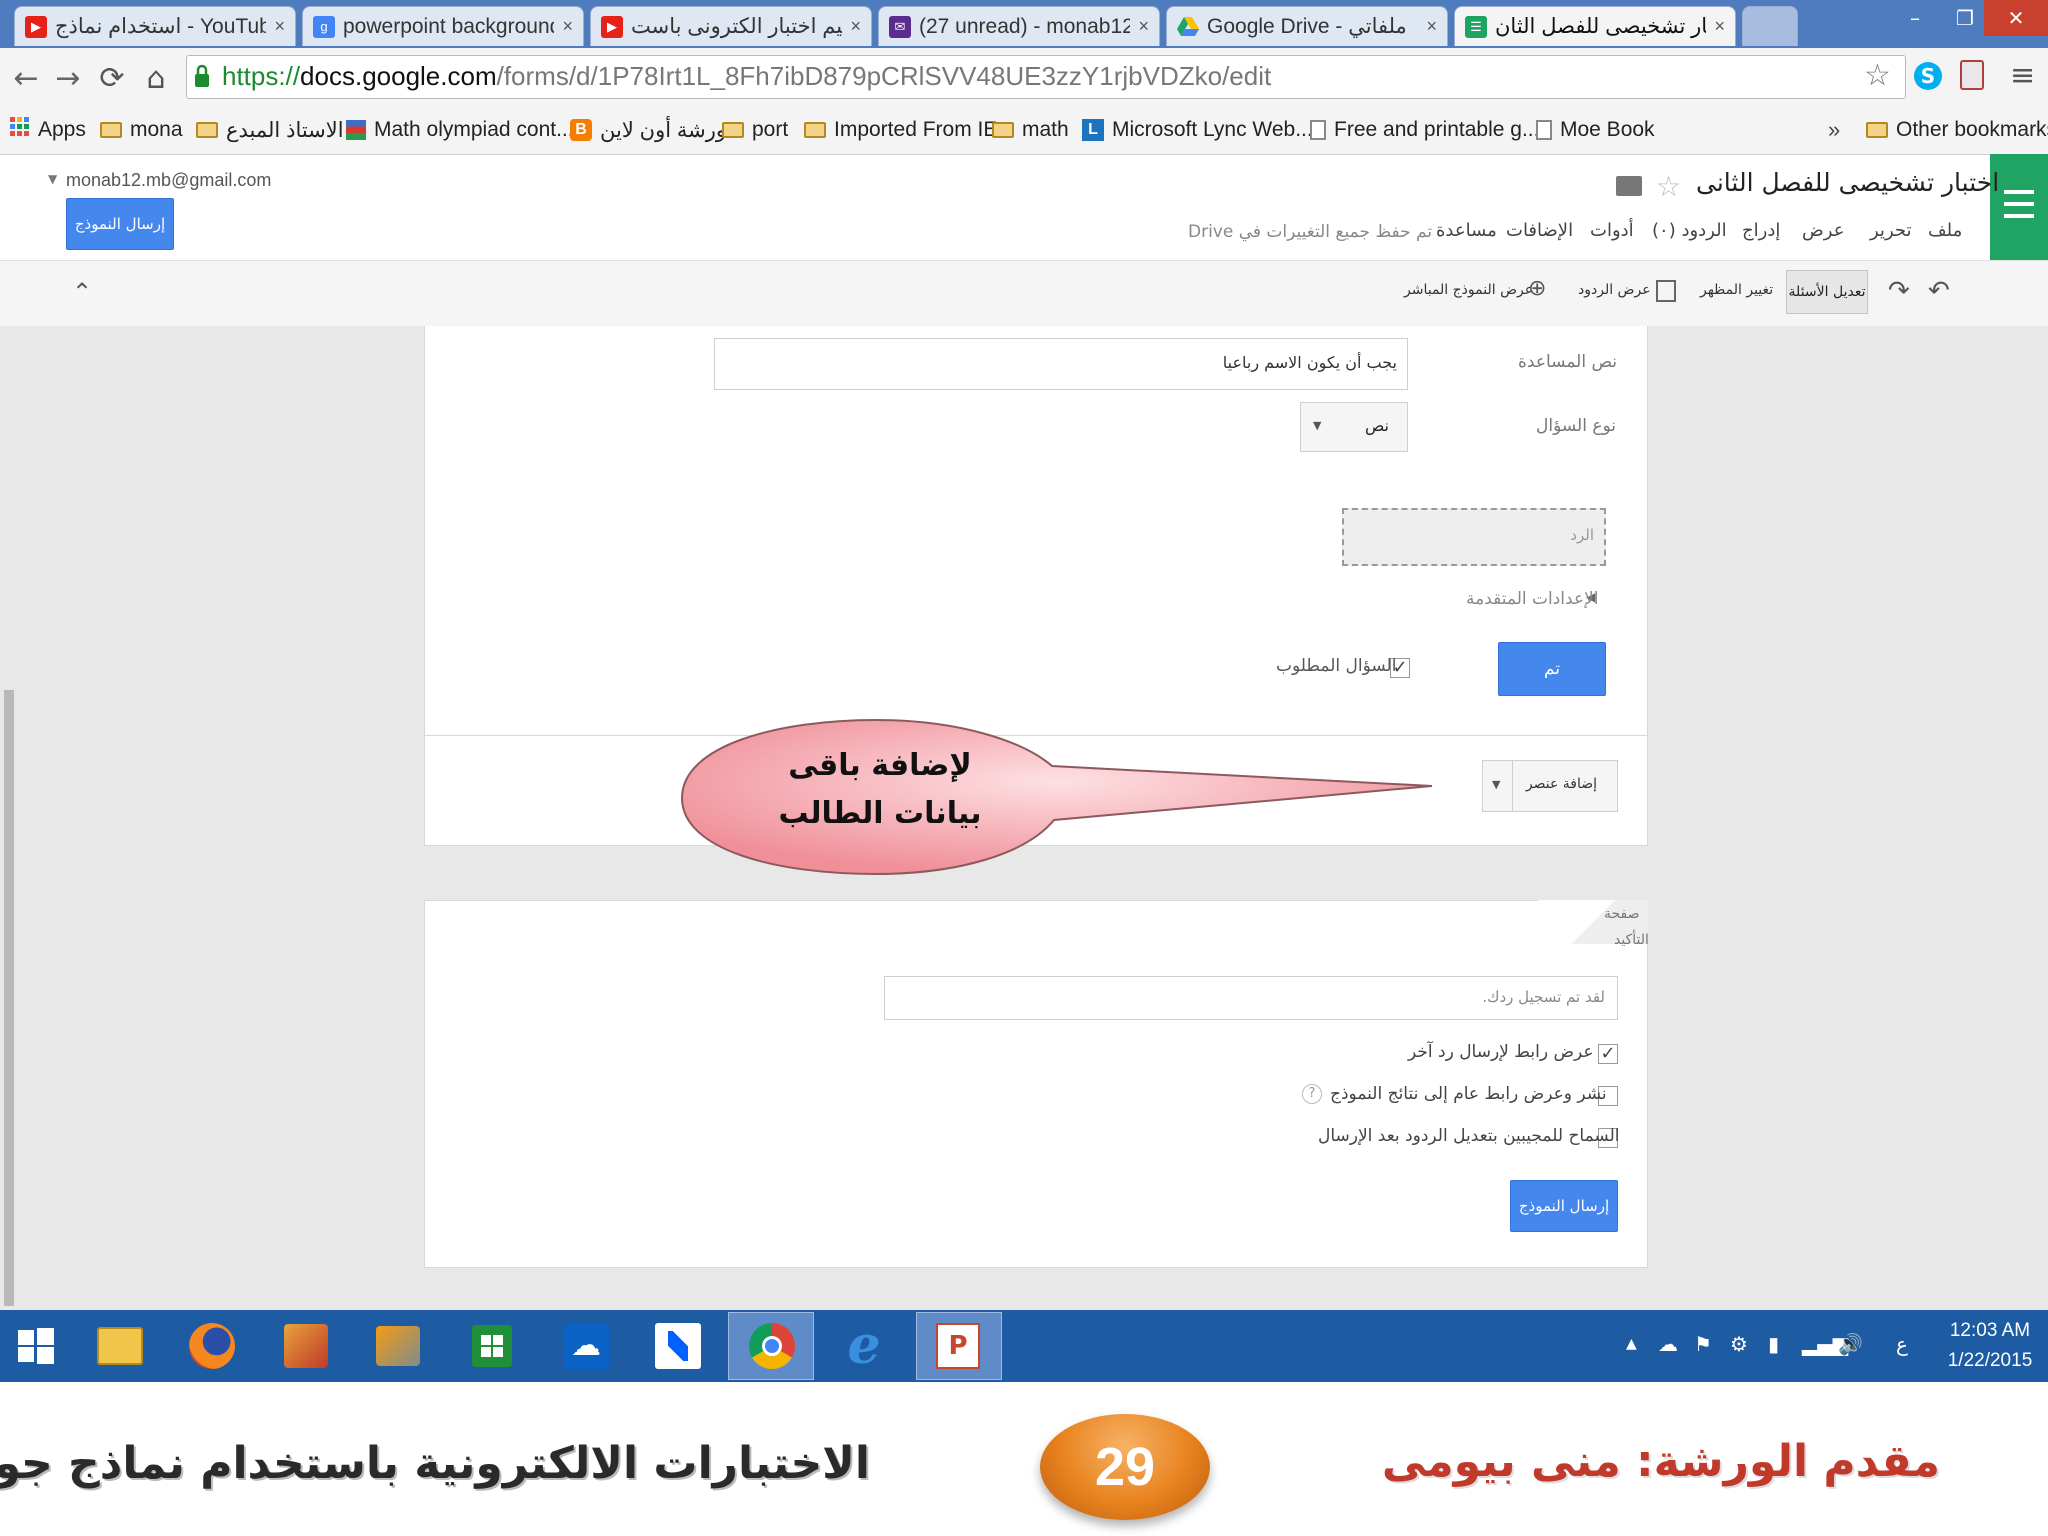  What do you see at coordinates (492, 1346) in the screenshot?
I see `store-icon` at bounding box center [492, 1346].